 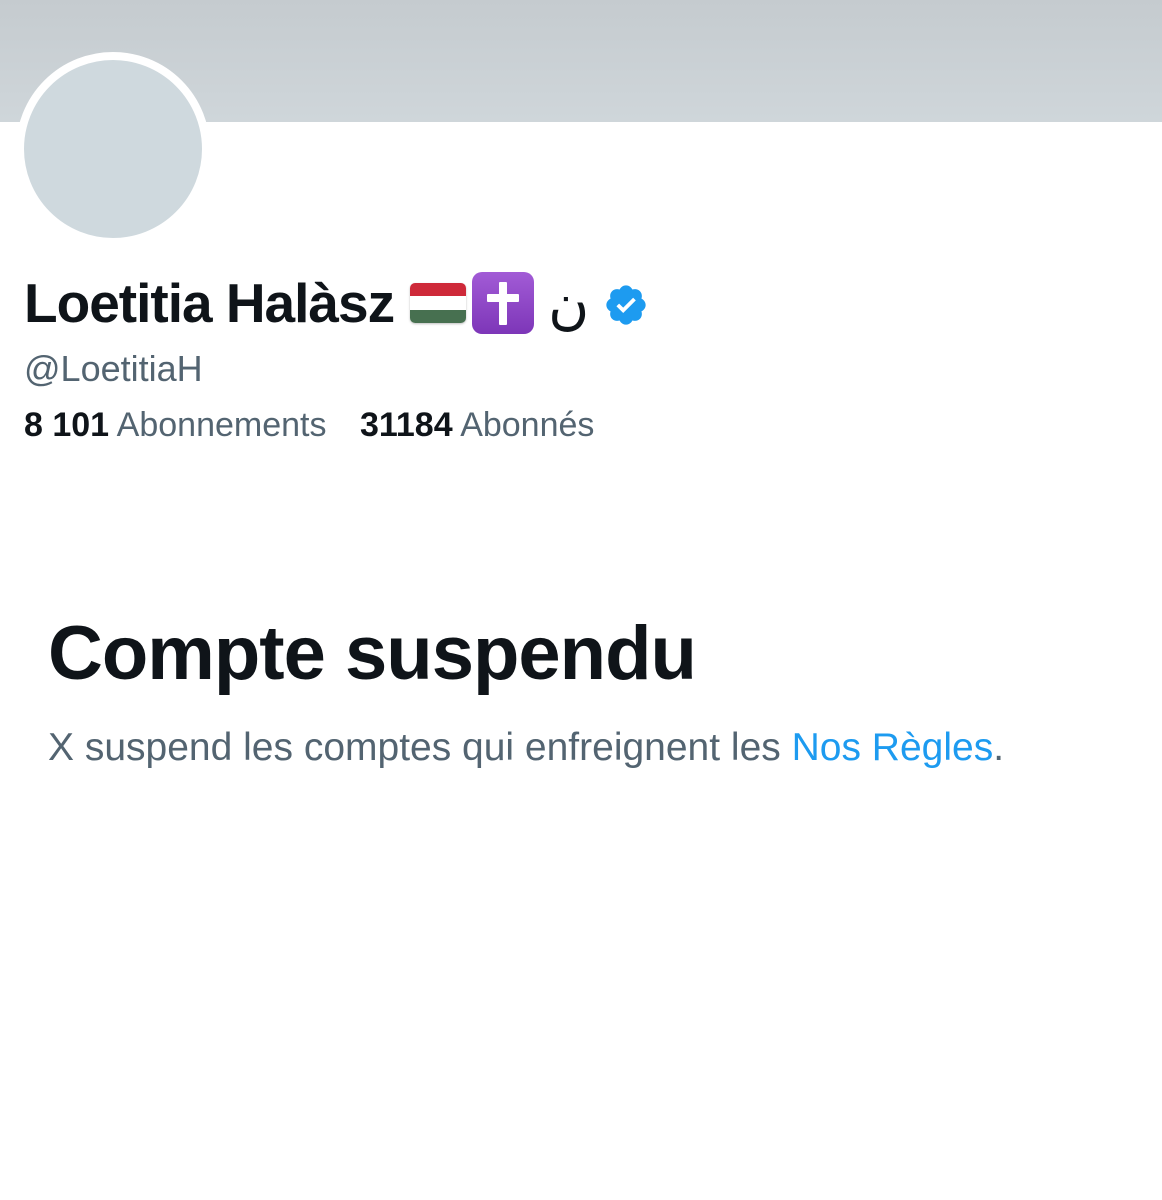 I want to click on profile-stats: 8 101 Abonnements 31184 Abonnés, so click(x=321, y=425).